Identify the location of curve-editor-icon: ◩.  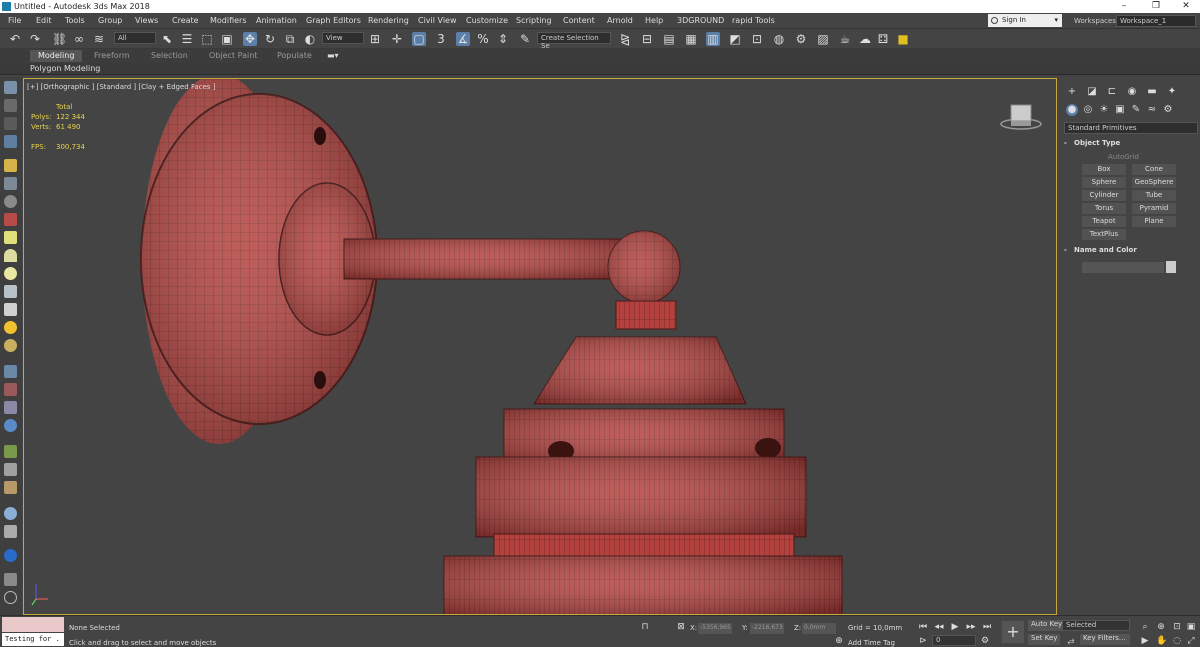
(735, 39).